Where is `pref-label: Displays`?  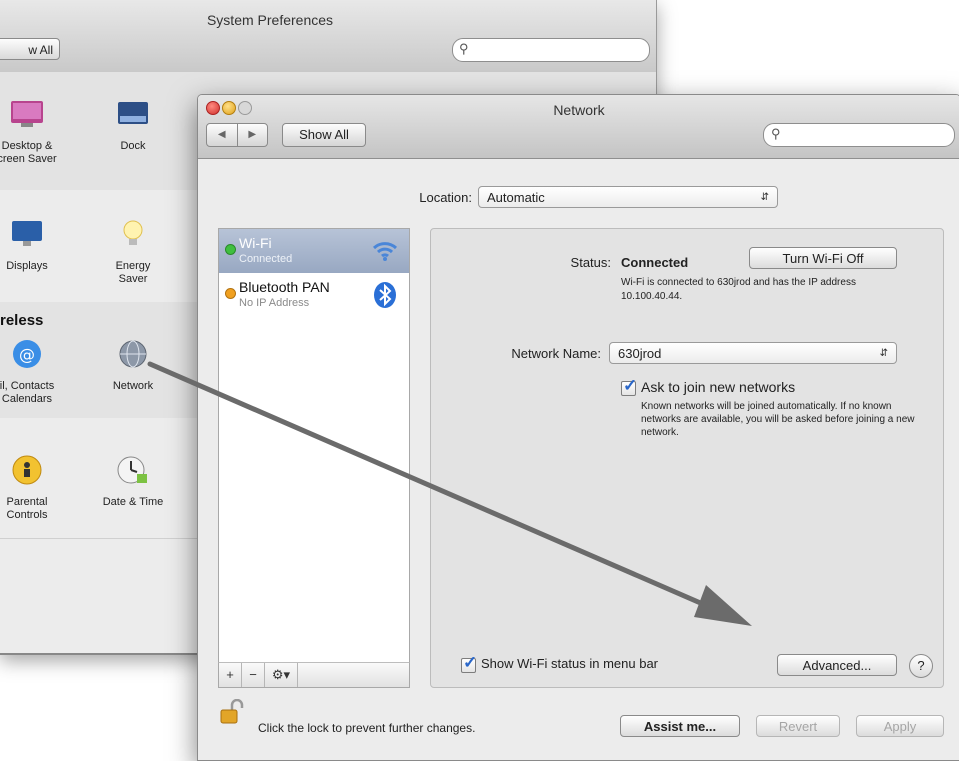
pref-label: Displays is located at coordinates (27, 266).